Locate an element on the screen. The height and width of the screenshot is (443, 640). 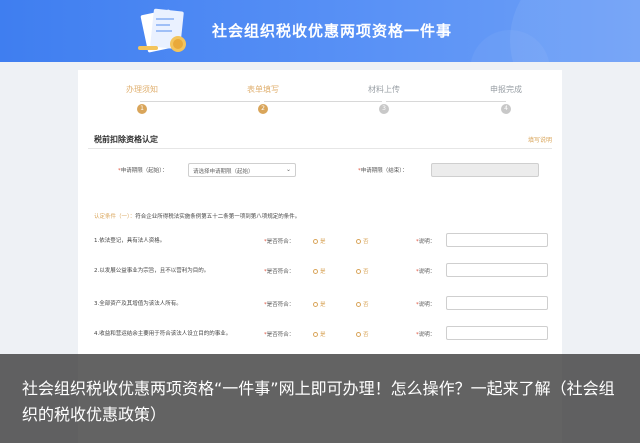
step-upload: 材料上传 3 is located at coordinates (384, 99).